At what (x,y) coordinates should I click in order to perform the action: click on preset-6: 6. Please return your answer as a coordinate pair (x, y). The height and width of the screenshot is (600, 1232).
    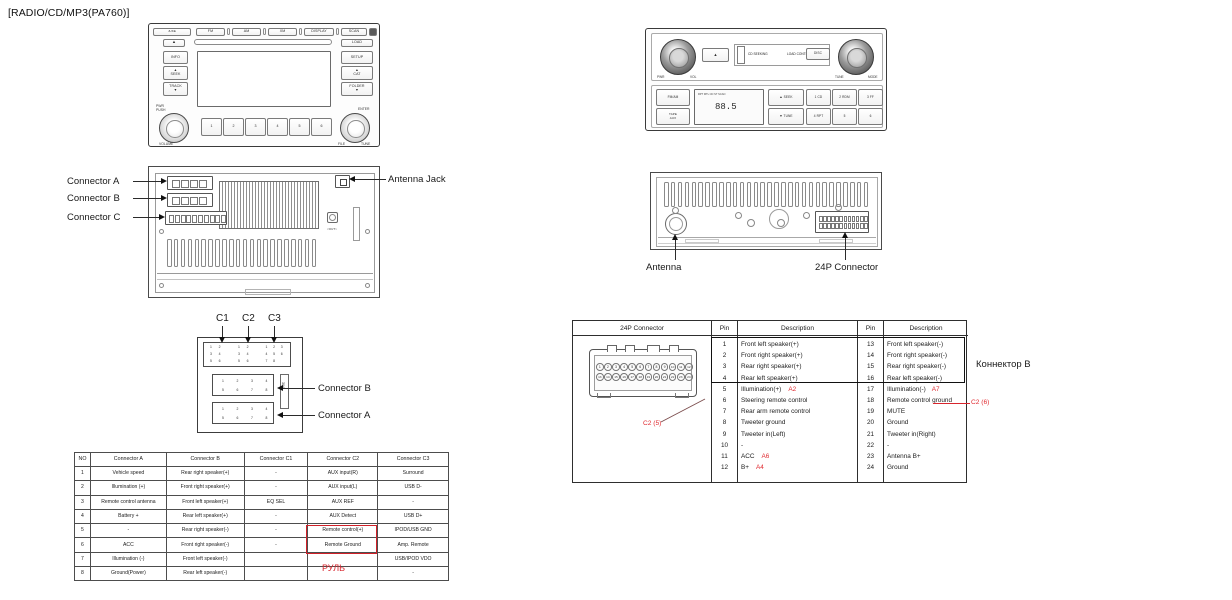
    Looking at the image, I should click on (321, 127).